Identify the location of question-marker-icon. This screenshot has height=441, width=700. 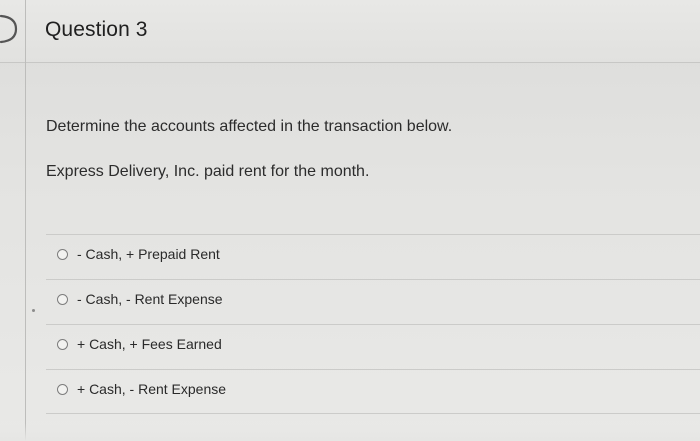
(9, 29).